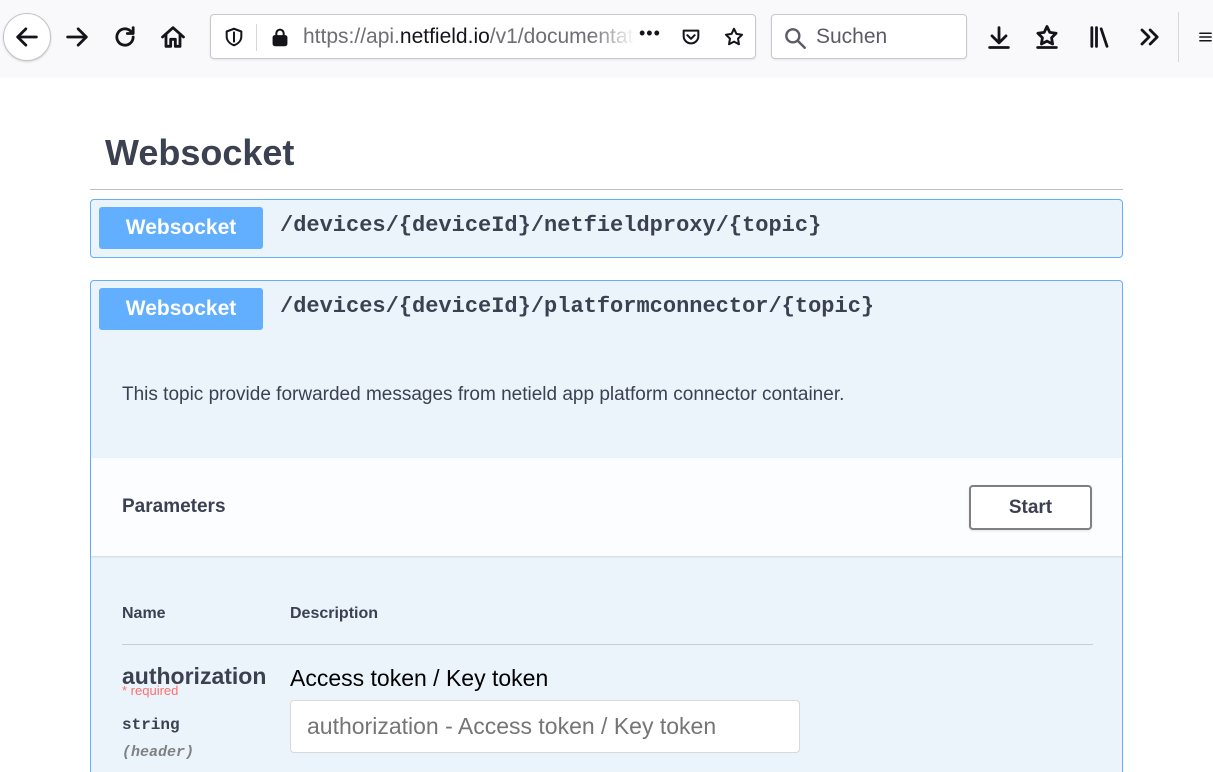 The image size is (1213, 772). What do you see at coordinates (256, 37) in the screenshot?
I see `url-divider` at bounding box center [256, 37].